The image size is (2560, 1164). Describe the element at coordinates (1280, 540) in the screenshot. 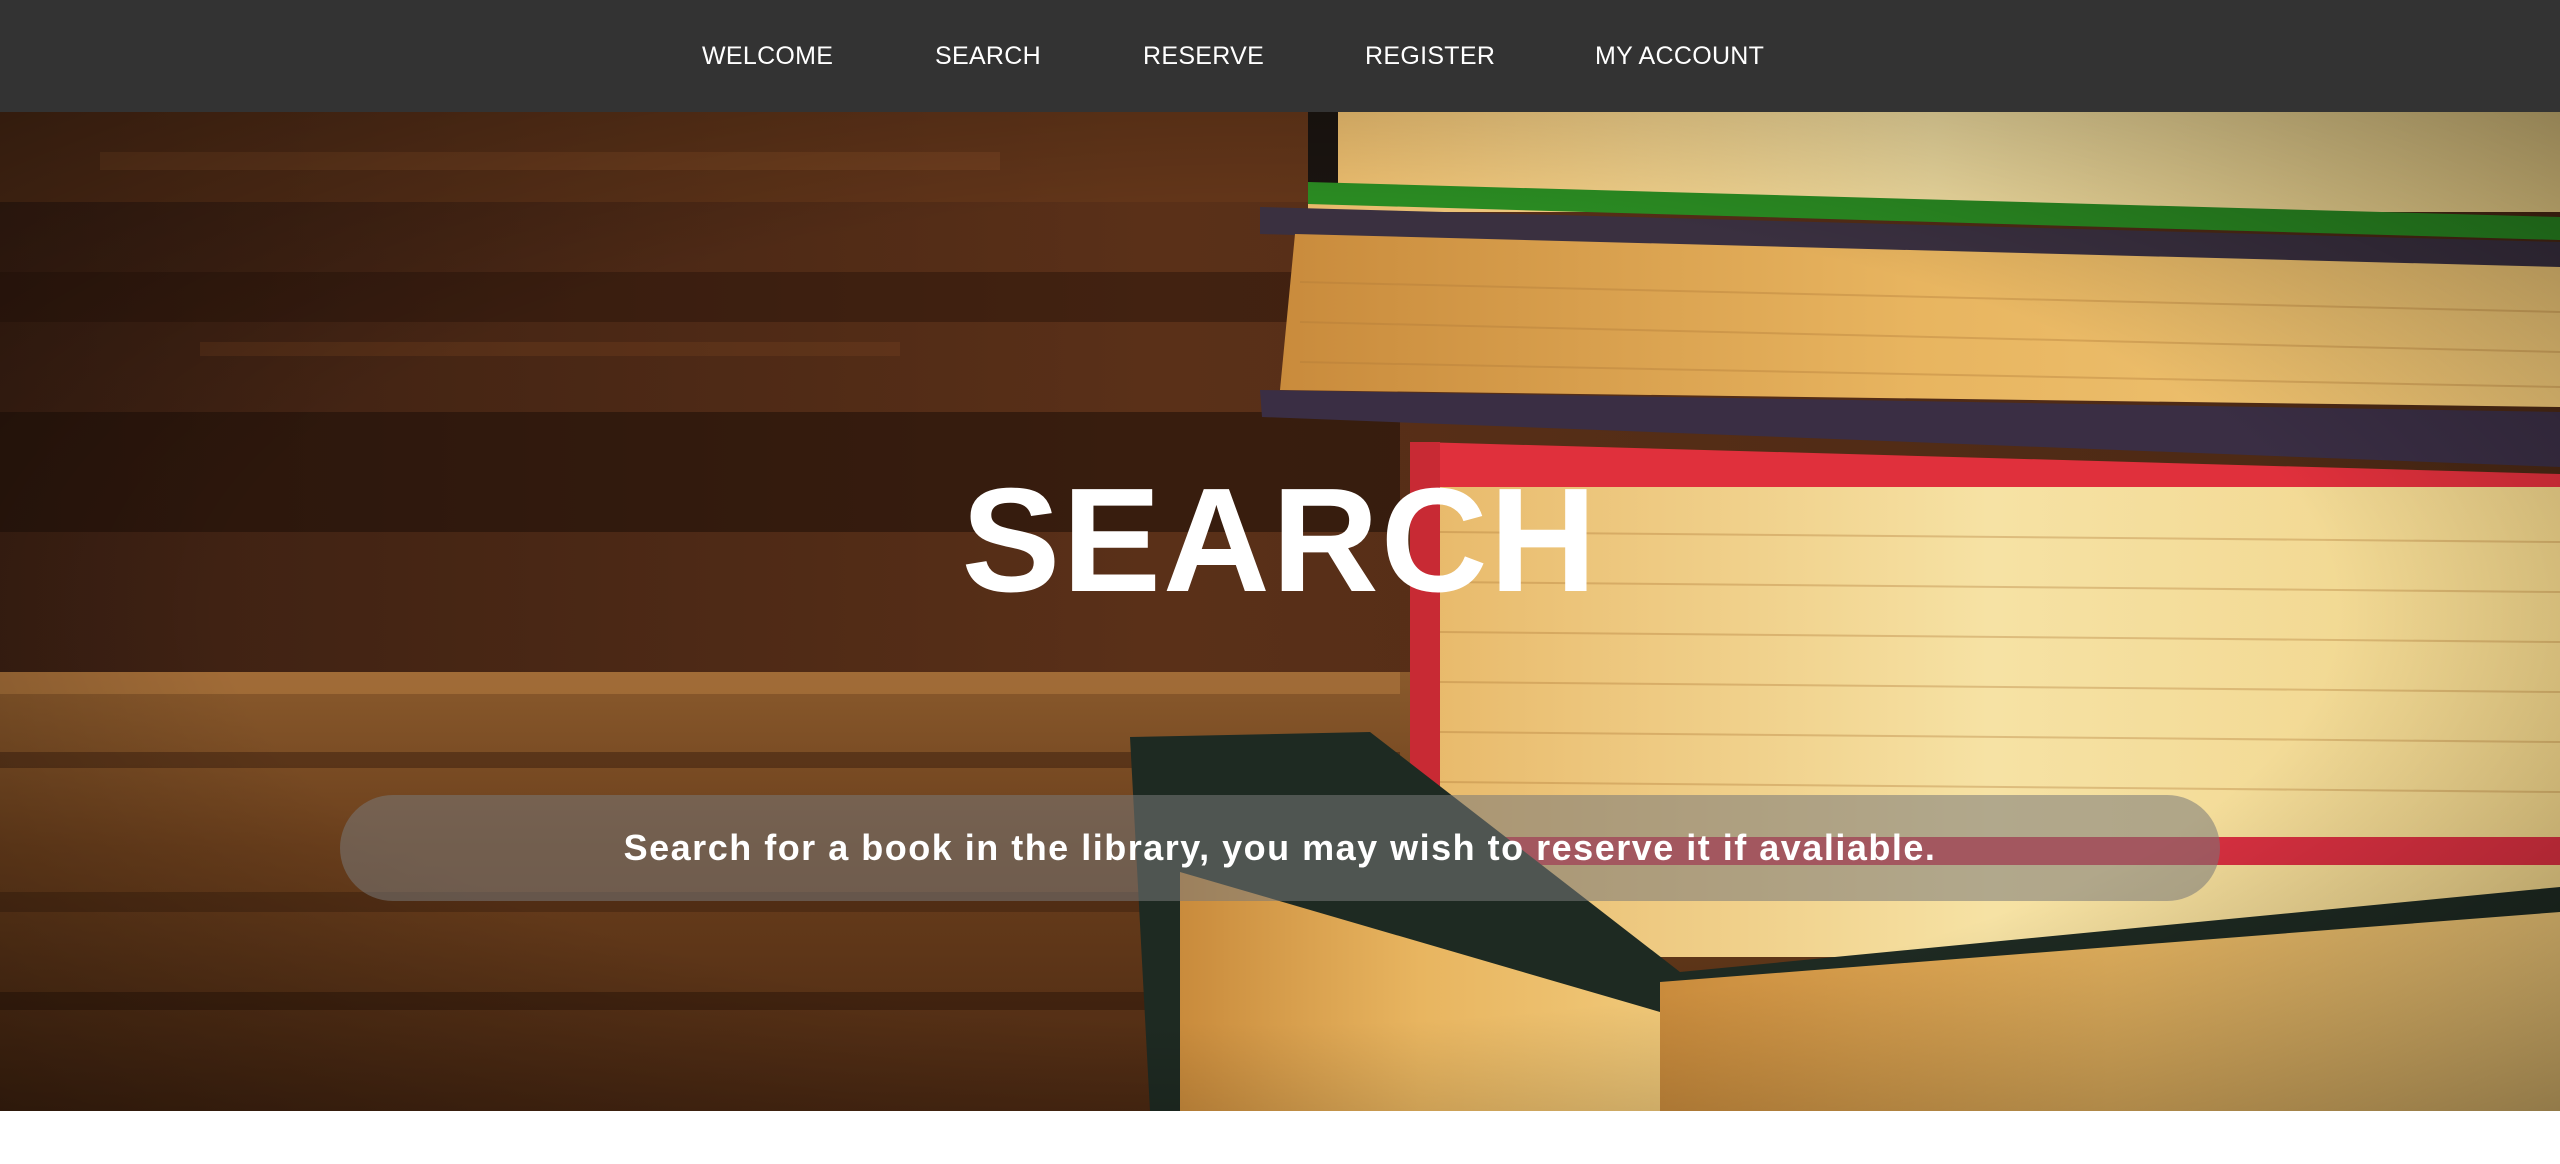

I see `hero-title: SEARCH` at that location.